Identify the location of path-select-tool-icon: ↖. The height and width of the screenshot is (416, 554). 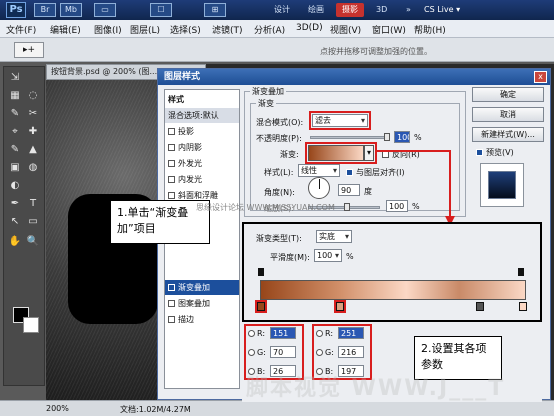
(15, 222).